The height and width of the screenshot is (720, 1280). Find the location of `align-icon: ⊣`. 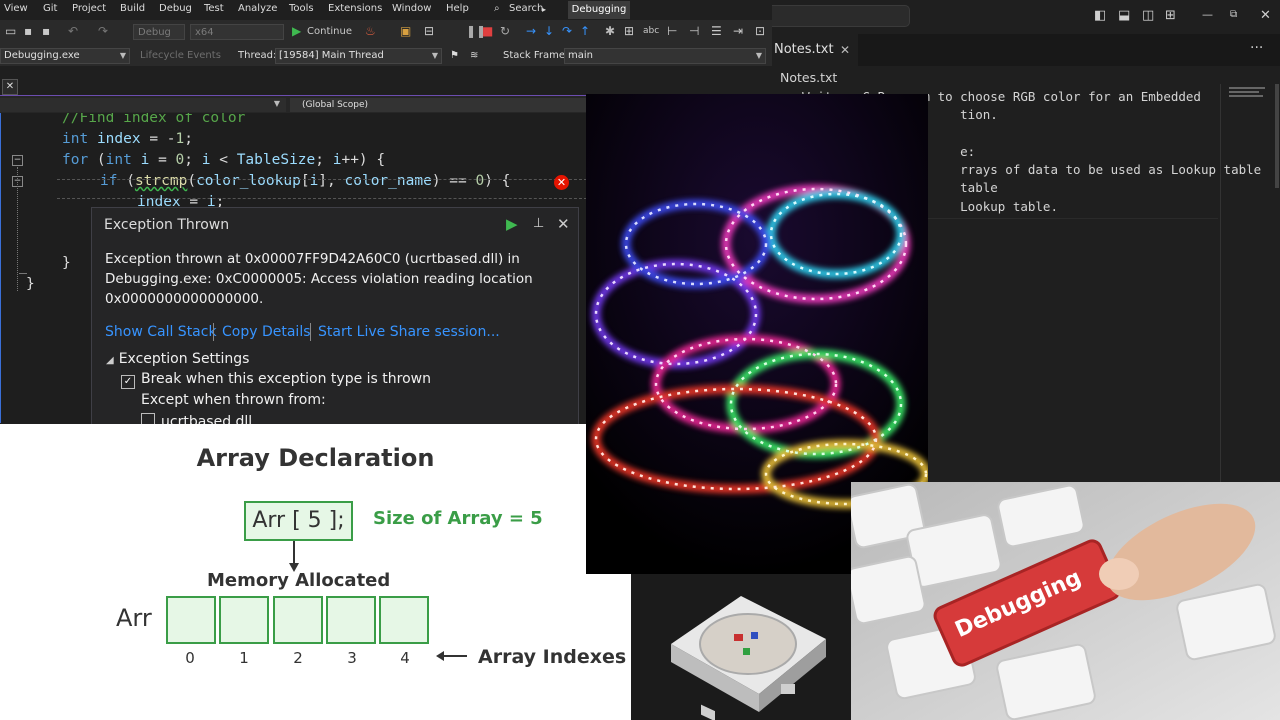

align-icon: ⊣ is located at coordinates (694, 31).